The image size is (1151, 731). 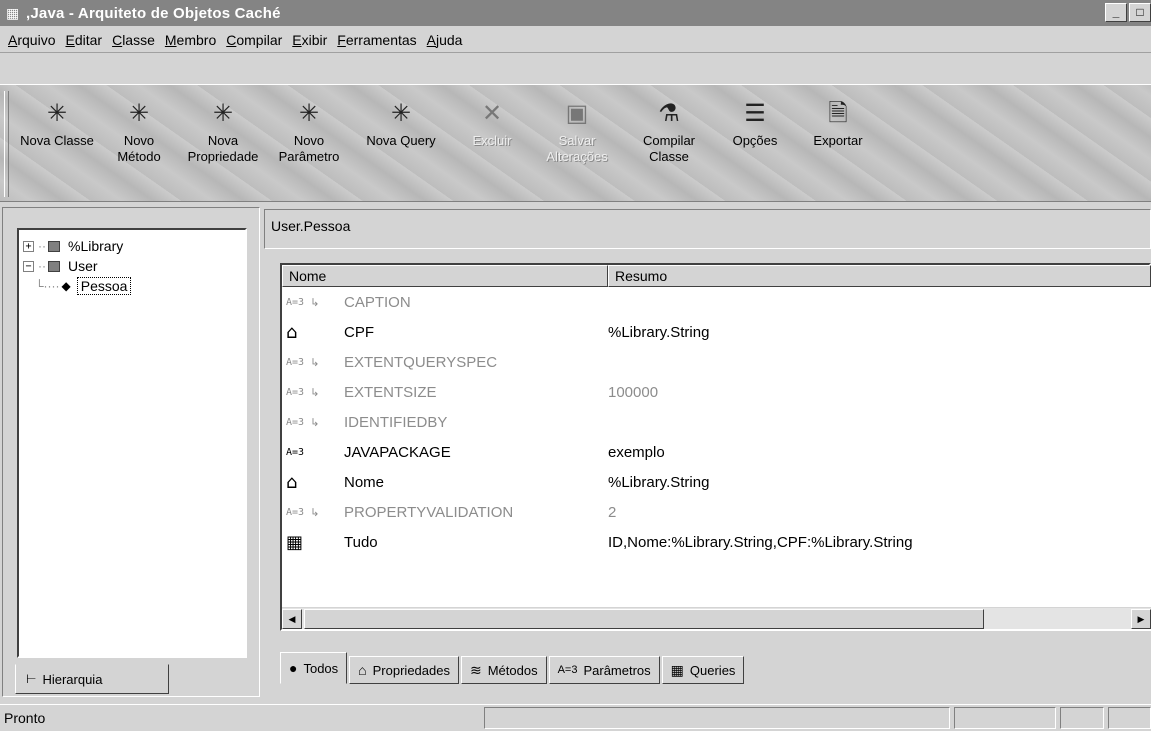 I want to click on member-name: CAPTION, so click(x=377, y=302).